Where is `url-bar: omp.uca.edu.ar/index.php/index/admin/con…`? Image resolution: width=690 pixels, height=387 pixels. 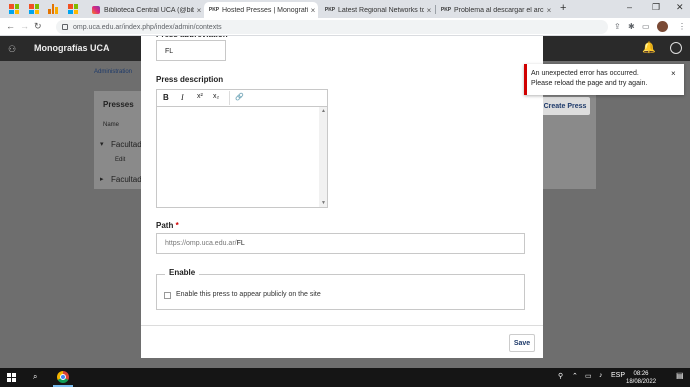 url-bar: omp.uca.edu.ar/index.php/index/admin/con… is located at coordinates (332, 27).